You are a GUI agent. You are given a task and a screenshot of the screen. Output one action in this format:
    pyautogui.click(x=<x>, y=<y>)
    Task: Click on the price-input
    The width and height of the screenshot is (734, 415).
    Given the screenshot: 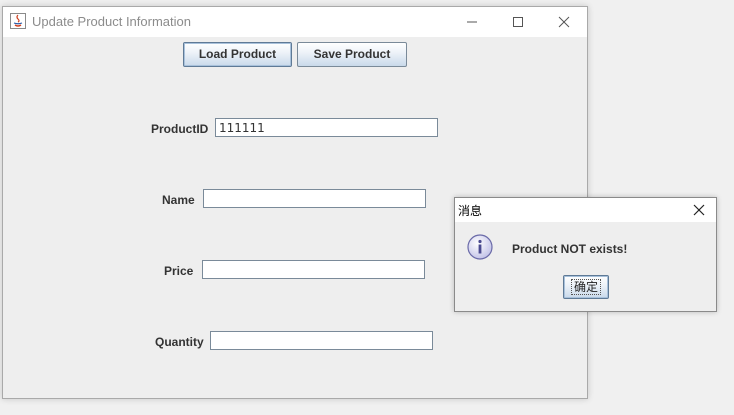 What is the action you would take?
    pyautogui.click(x=313, y=269)
    